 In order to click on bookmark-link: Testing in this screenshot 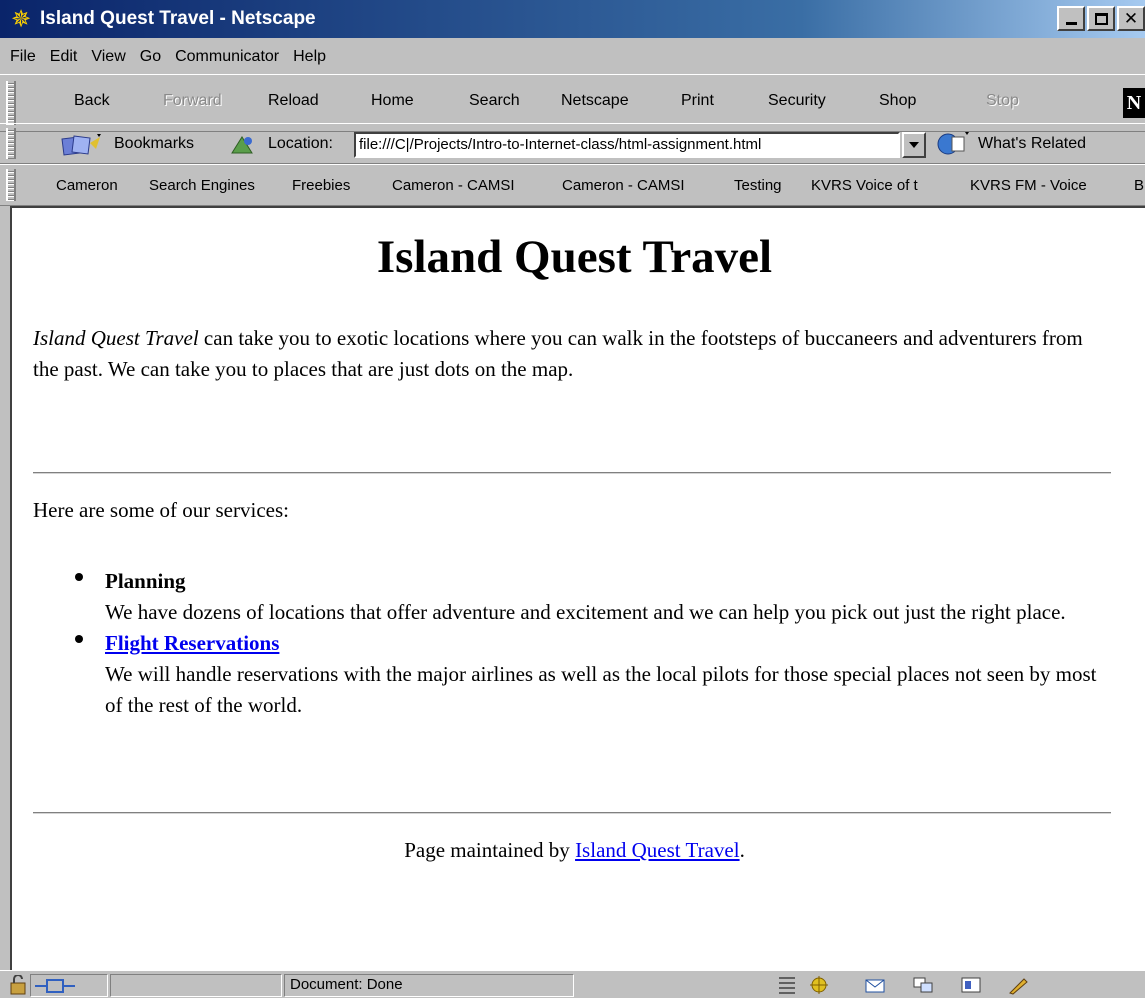, I will do `click(758, 185)`.